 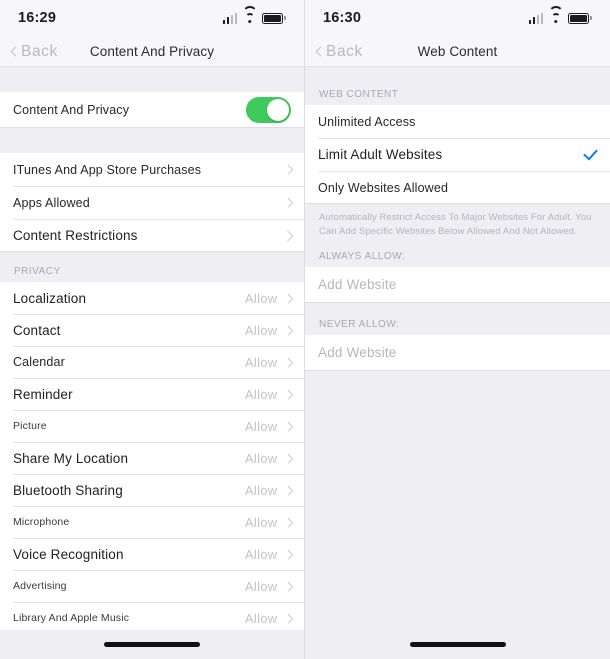 What do you see at coordinates (152, 298) in the screenshot?
I see `row-localization: Localization Allow` at bounding box center [152, 298].